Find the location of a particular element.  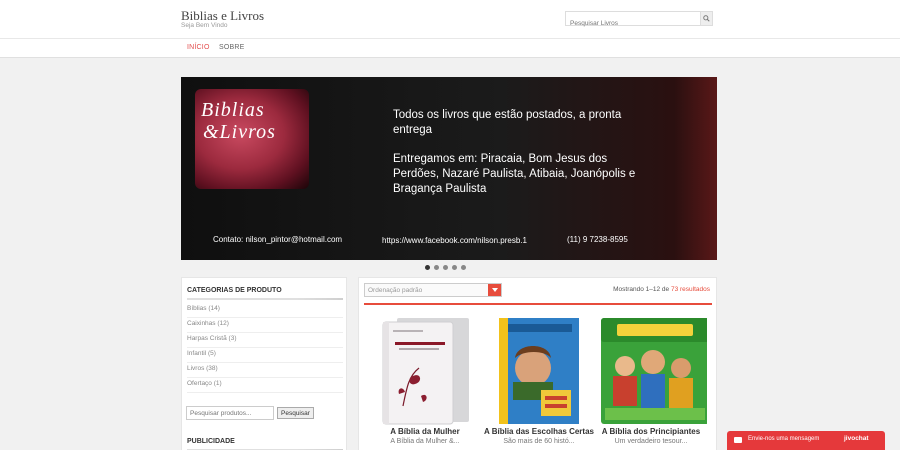

product-image-biblia-principiantes is located at coordinates (651, 371).